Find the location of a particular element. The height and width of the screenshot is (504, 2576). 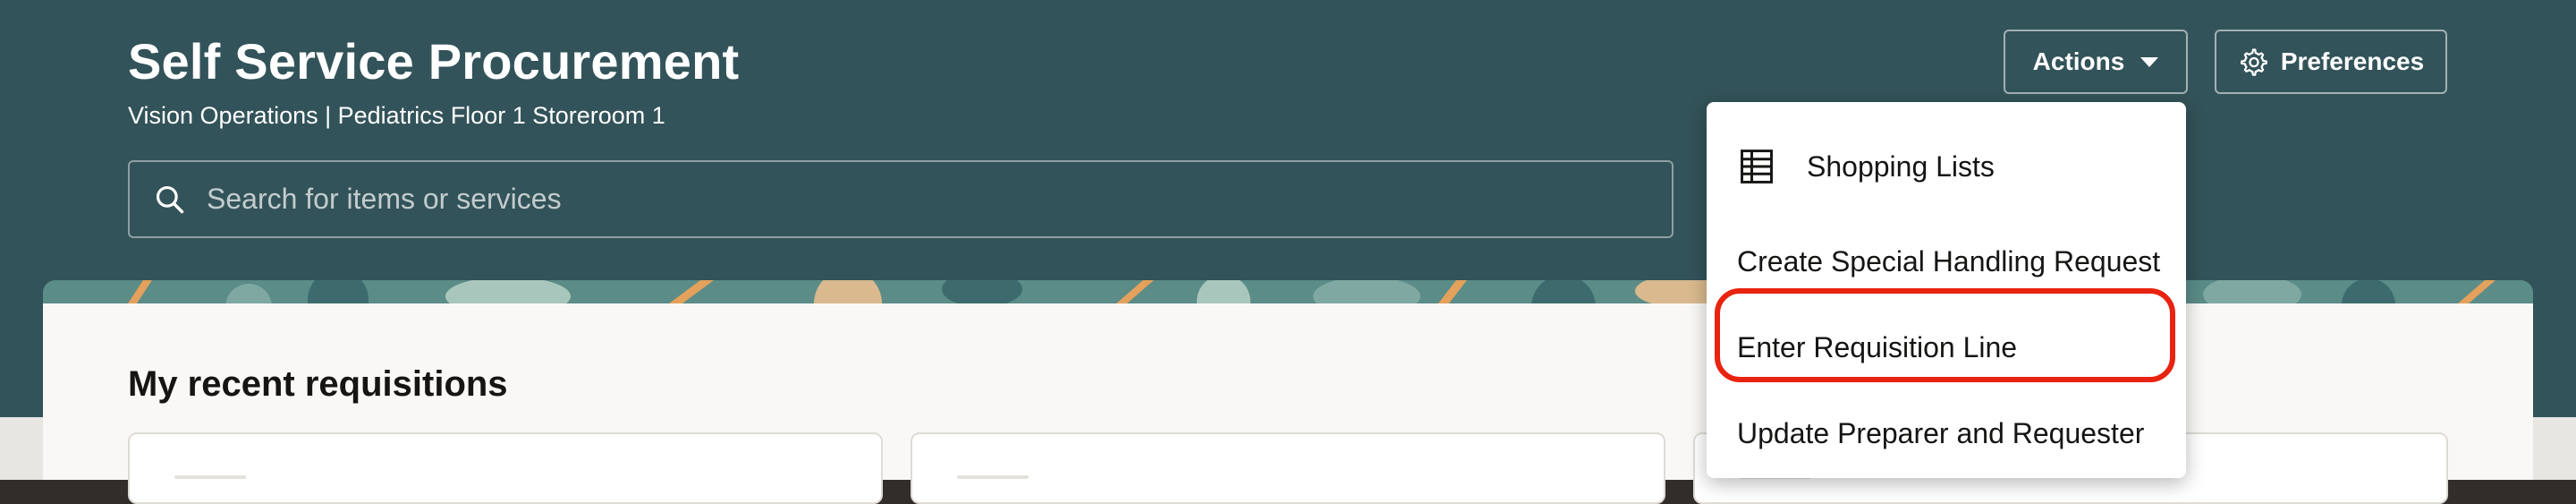

menu-item-create-special-handling-request: Create Special Handling Request is located at coordinates (1946, 261).